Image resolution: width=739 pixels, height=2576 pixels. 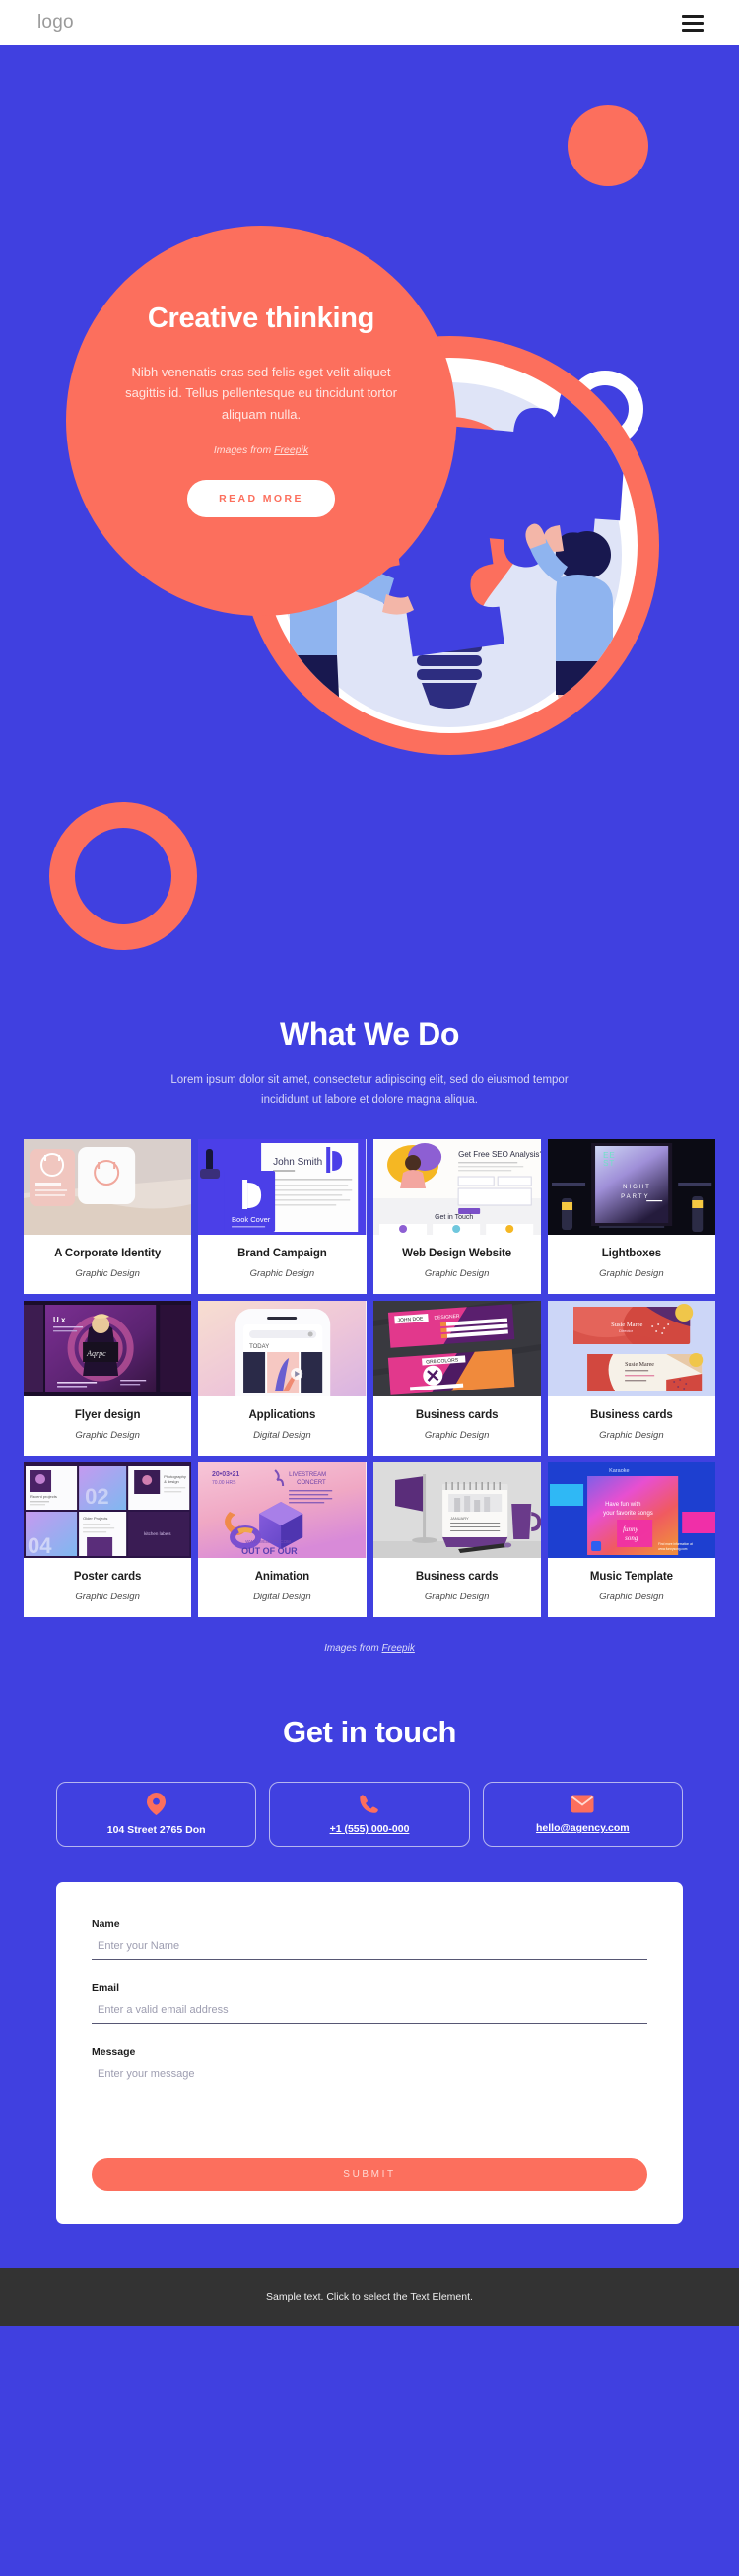 What do you see at coordinates (583, 1828) in the screenshot?
I see `contact-email-label: hello@agency.com` at bounding box center [583, 1828].